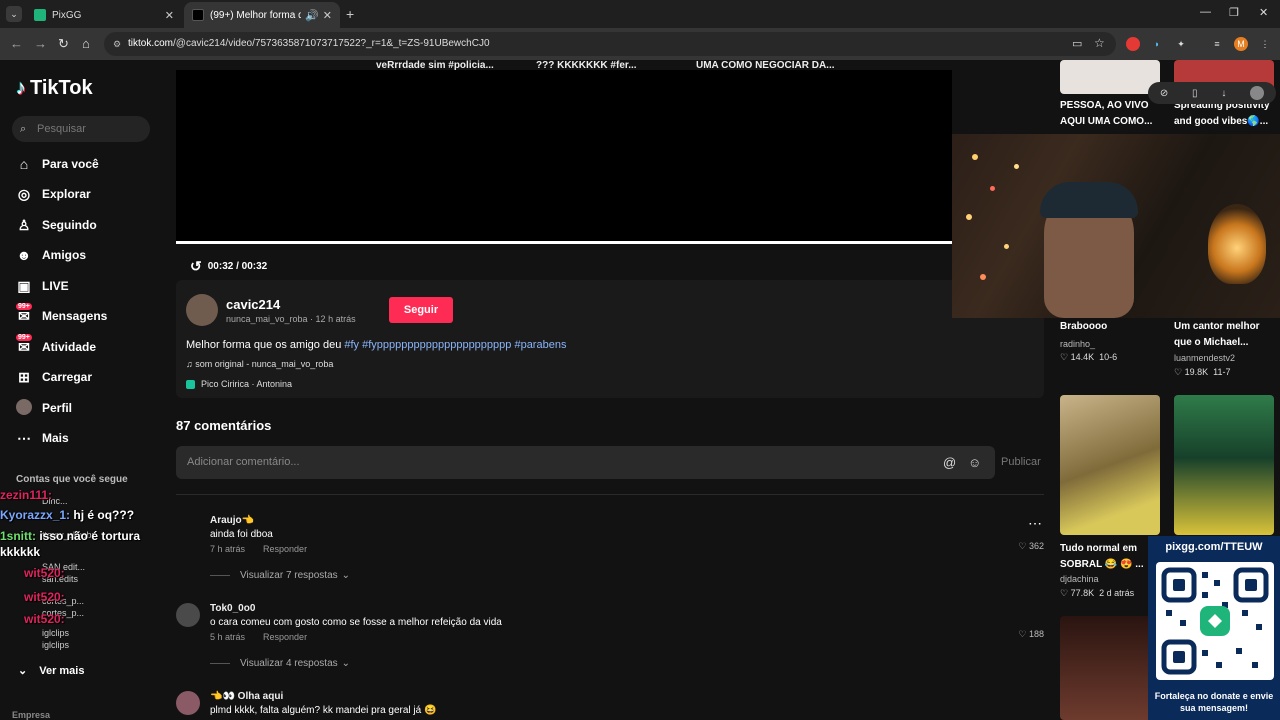 This screenshot has height=720, width=1280. What do you see at coordinates (1181, 44) in the screenshot?
I see `extensions-puzzle-icon: ✦` at bounding box center [1181, 44].